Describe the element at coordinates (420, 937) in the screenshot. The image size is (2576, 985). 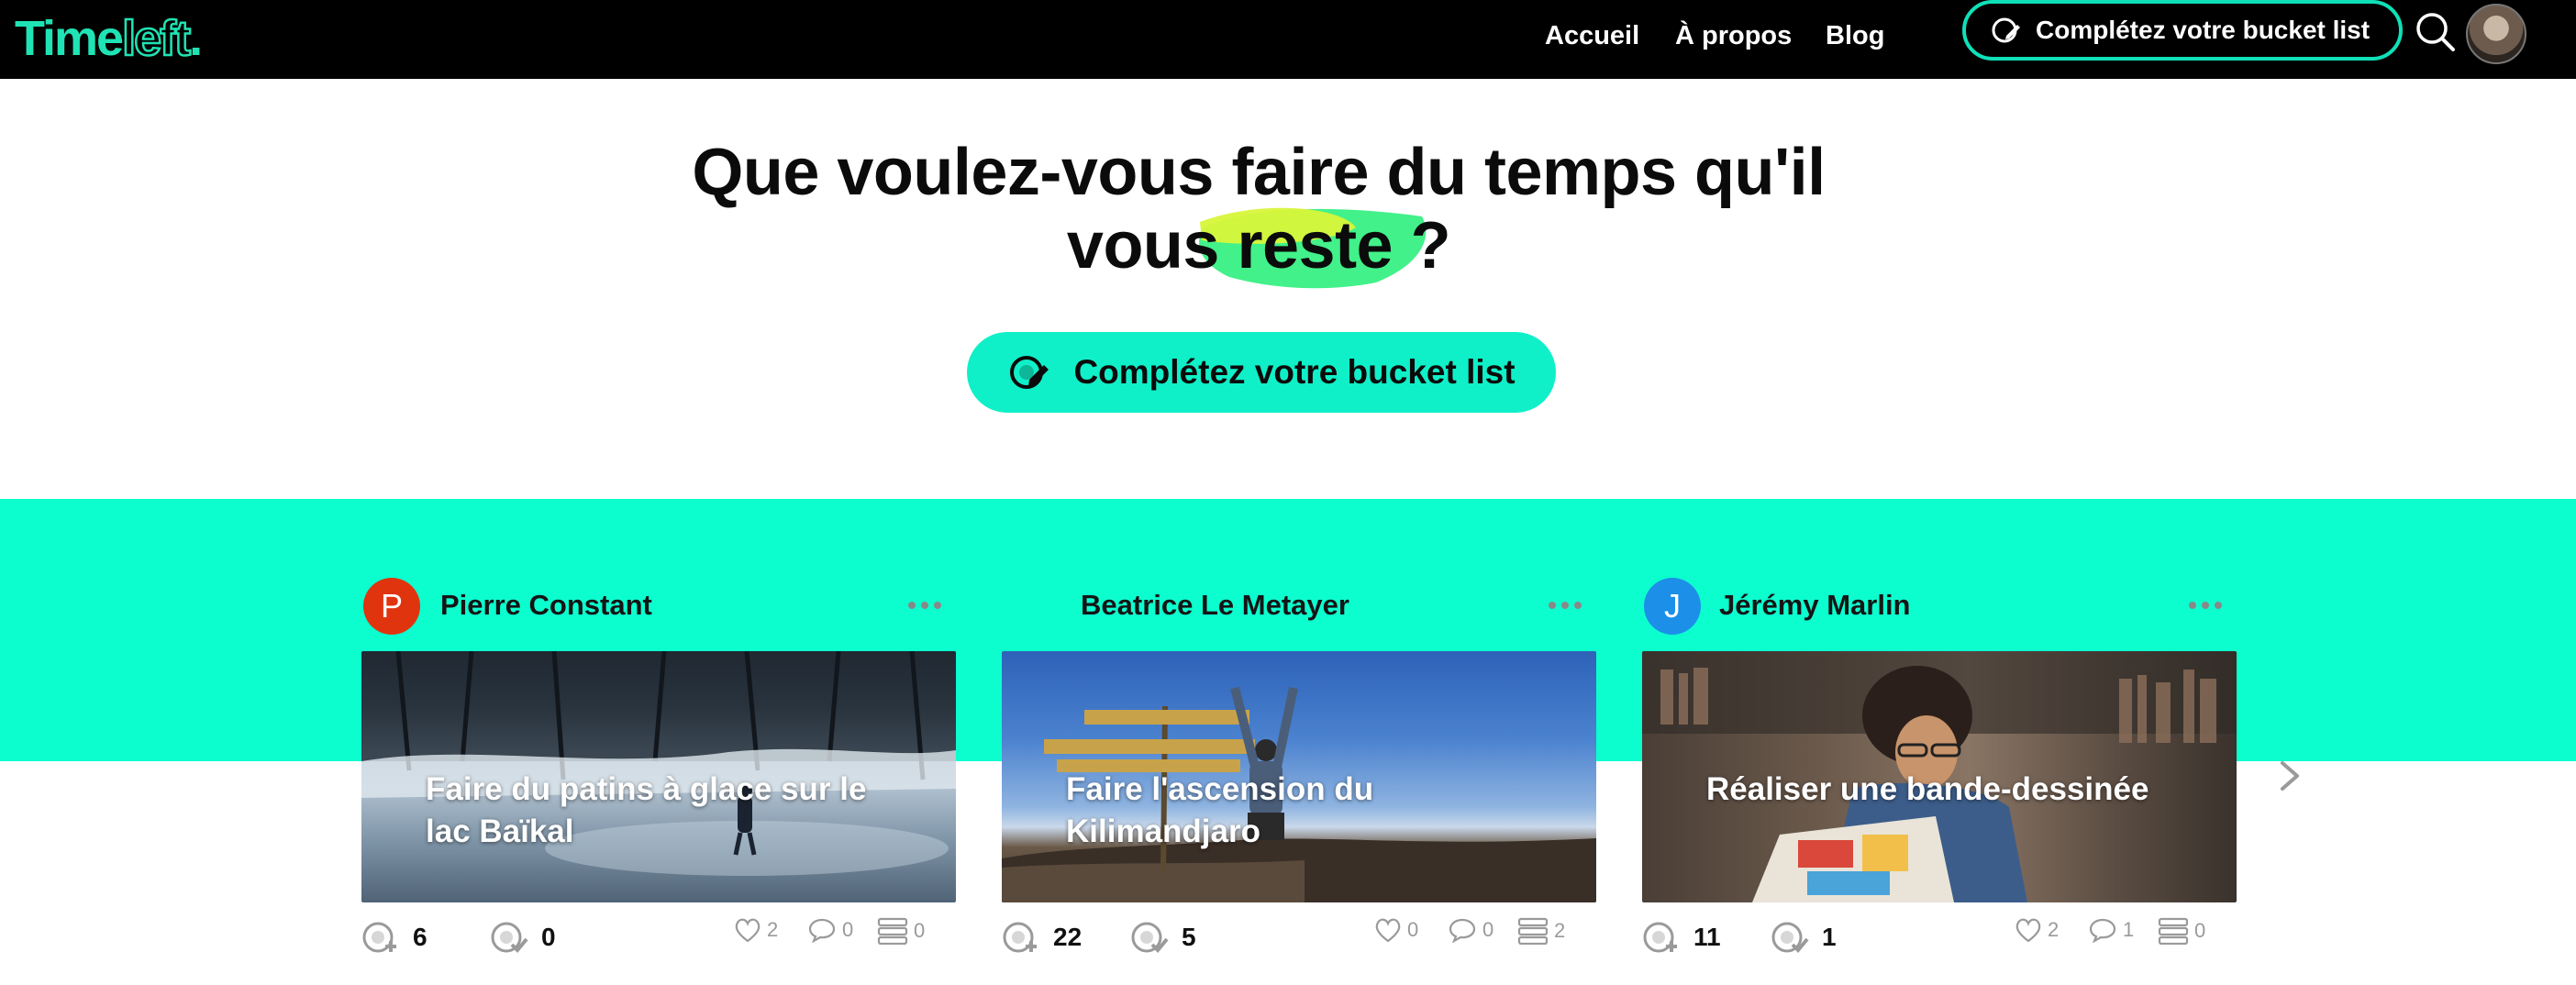
I see `adds-count: 6` at that location.